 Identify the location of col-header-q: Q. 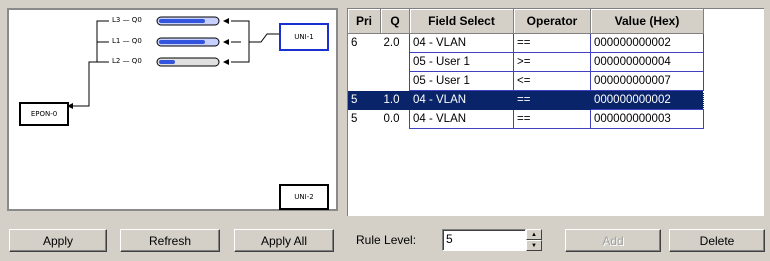
(395, 21).